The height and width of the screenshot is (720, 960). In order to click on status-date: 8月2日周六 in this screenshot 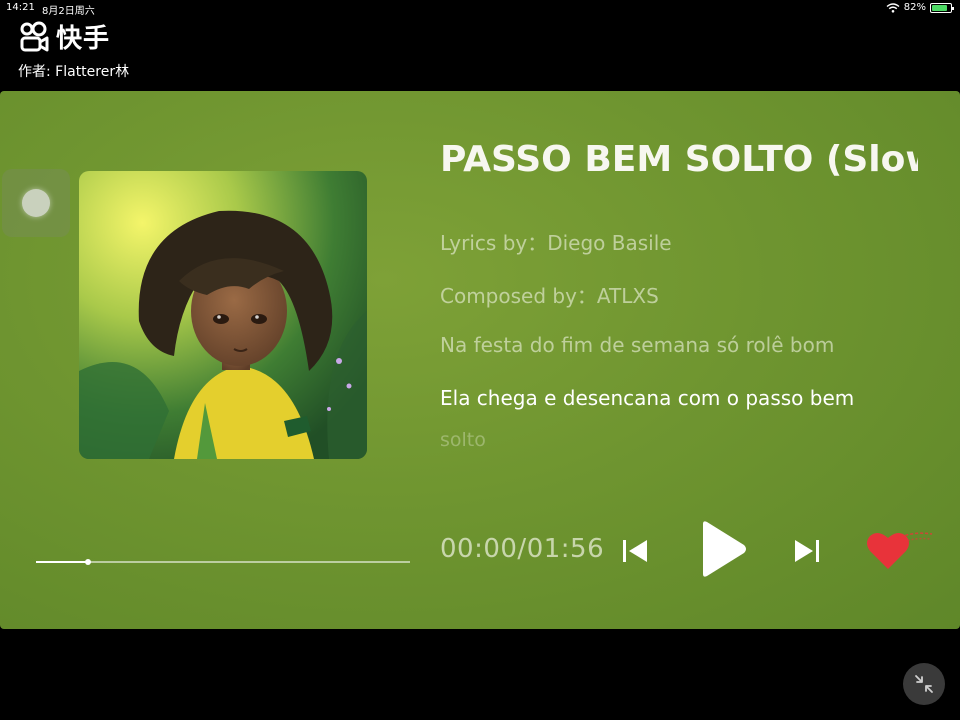, I will do `click(68, 11)`.